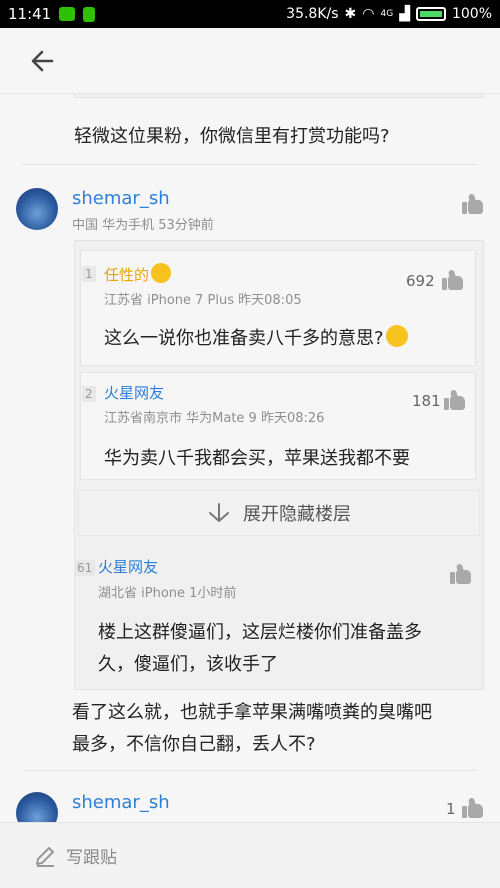 The image size is (500, 888). What do you see at coordinates (430, 14) in the screenshot?
I see `battery-icon` at bounding box center [430, 14].